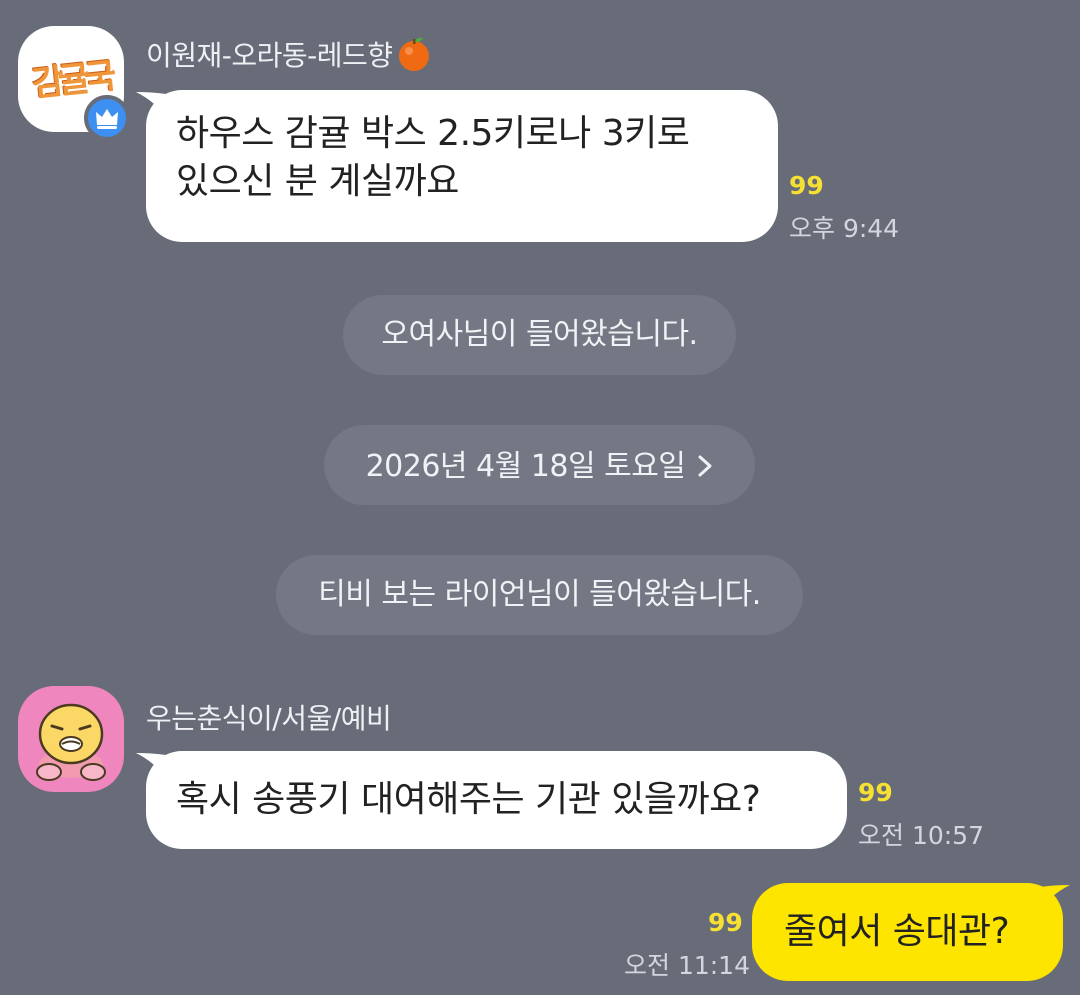 The width and height of the screenshot is (1080, 995). Describe the element at coordinates (269, 55) in the screenshot. I see `sender-name: 이원재-오라동-레드향` at that location.